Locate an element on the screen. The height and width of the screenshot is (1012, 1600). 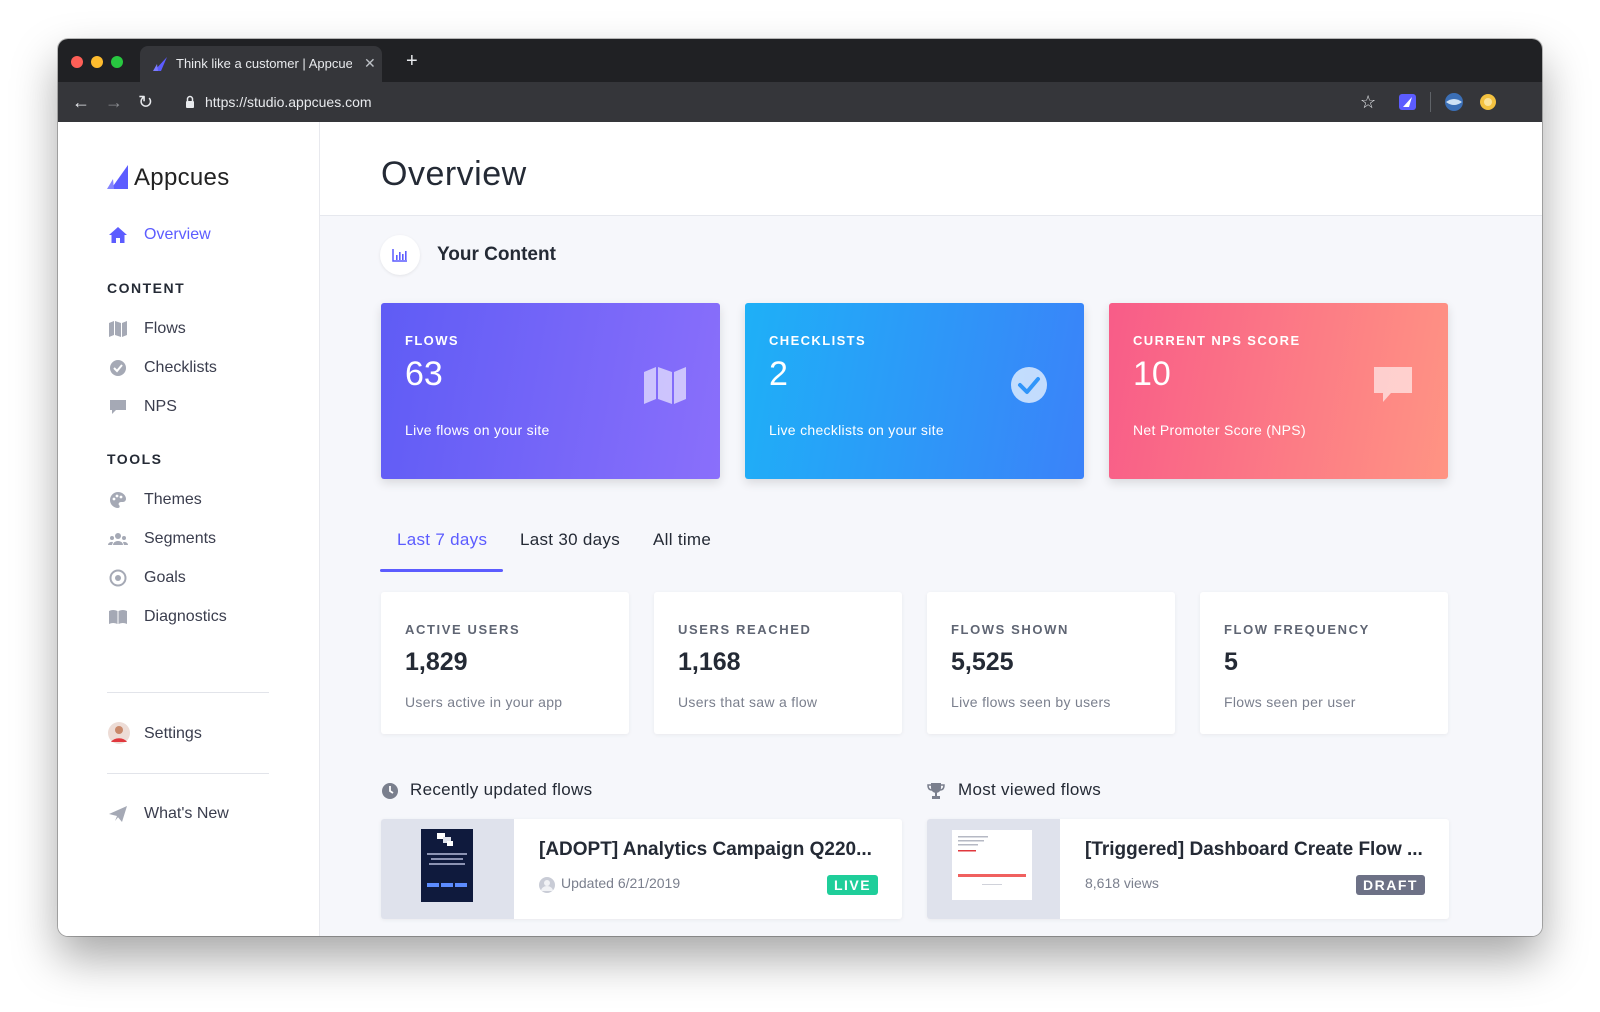
bookmark-star-icon: ☆ is located at coordinates (1368, 102).